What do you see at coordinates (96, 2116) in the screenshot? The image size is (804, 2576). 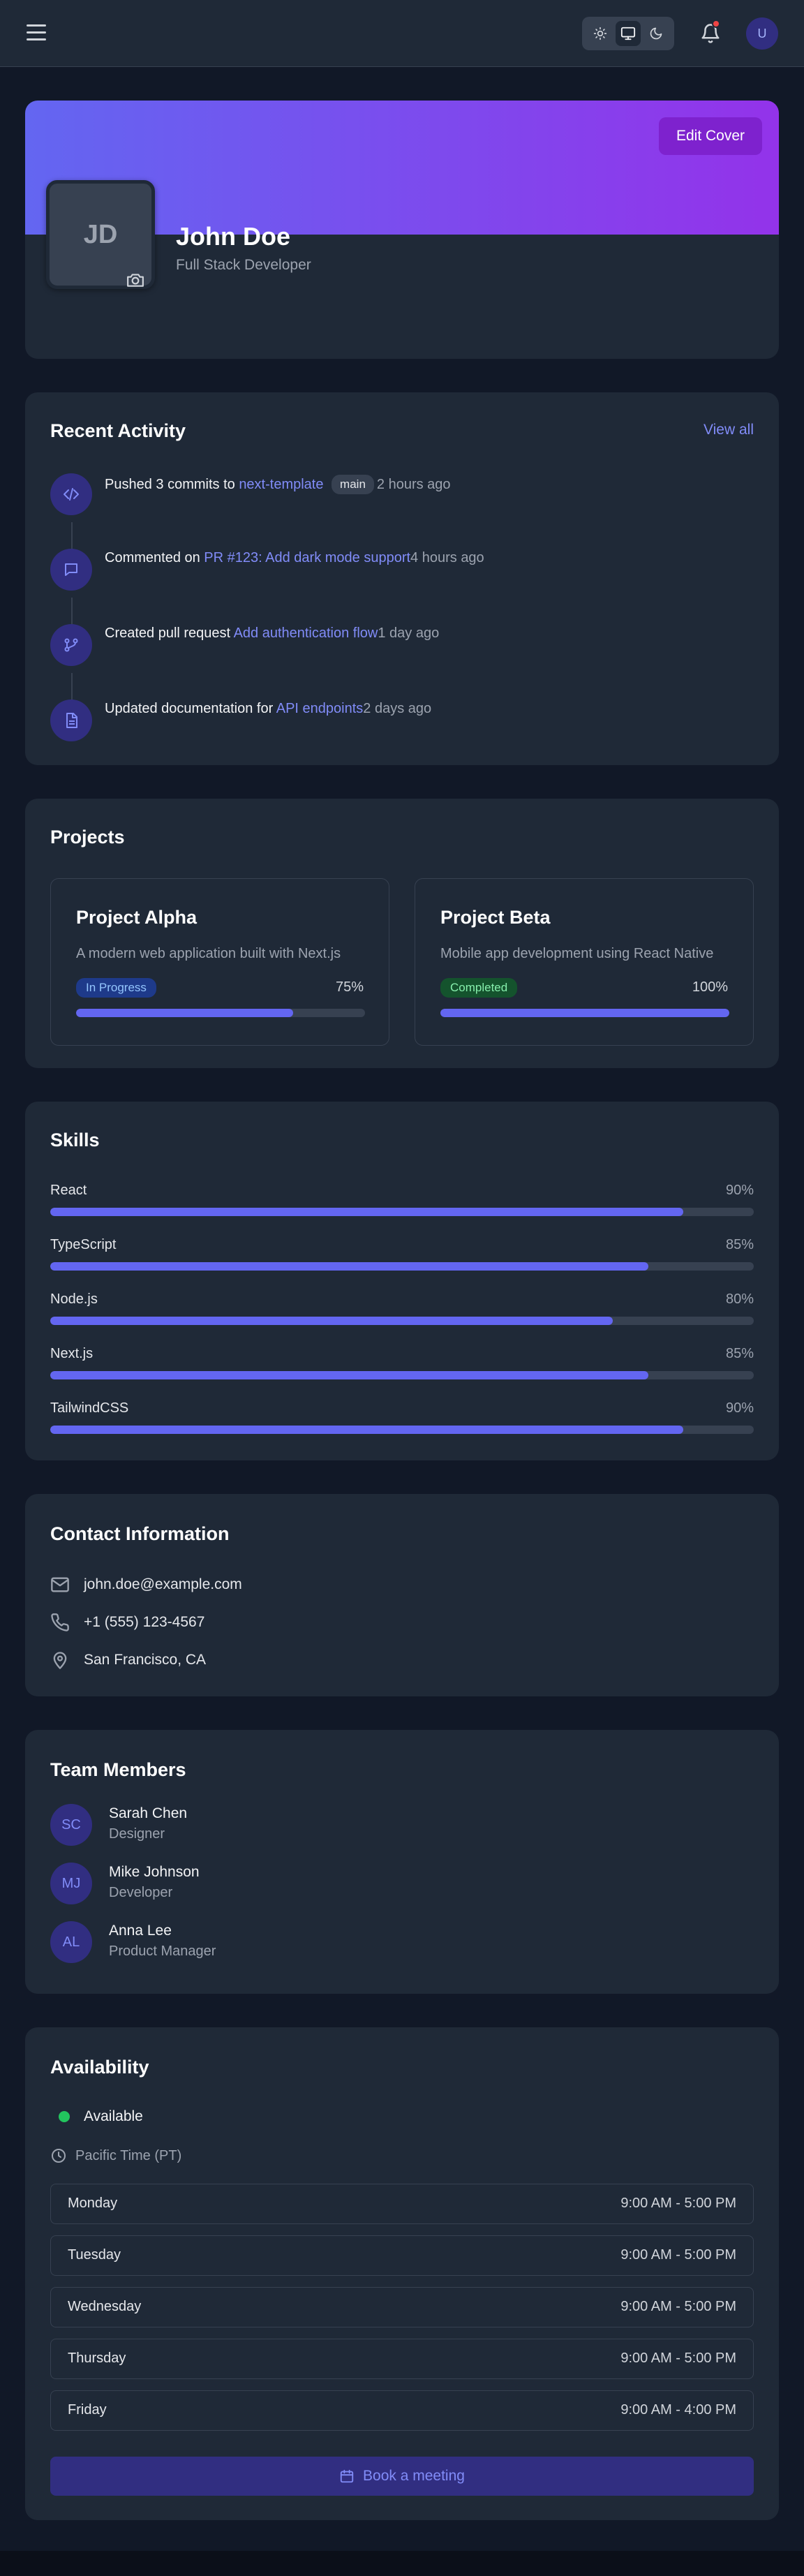 I see `availability-status: Available` at bounding box center [96, 2116].